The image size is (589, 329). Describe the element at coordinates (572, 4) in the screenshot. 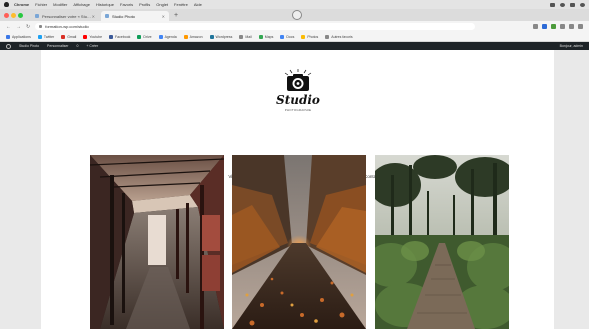

I see `spotlight-icon` at that location.